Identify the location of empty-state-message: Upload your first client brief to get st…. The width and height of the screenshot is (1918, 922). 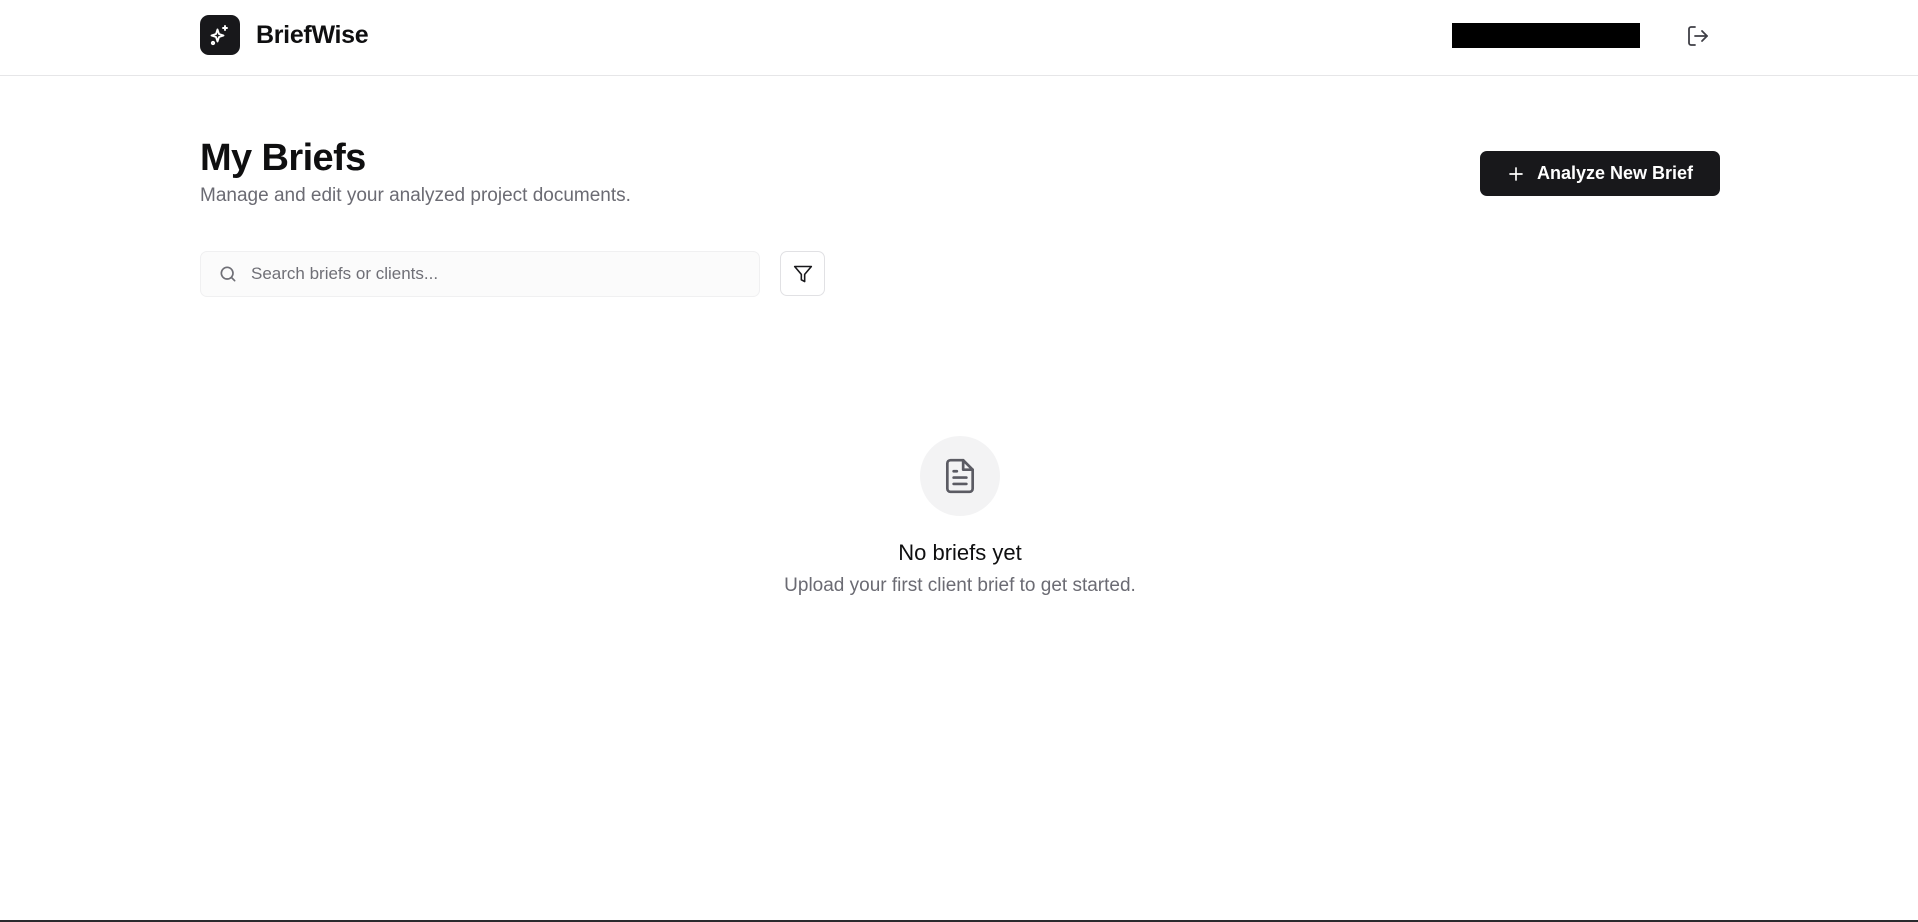
(960, 585).